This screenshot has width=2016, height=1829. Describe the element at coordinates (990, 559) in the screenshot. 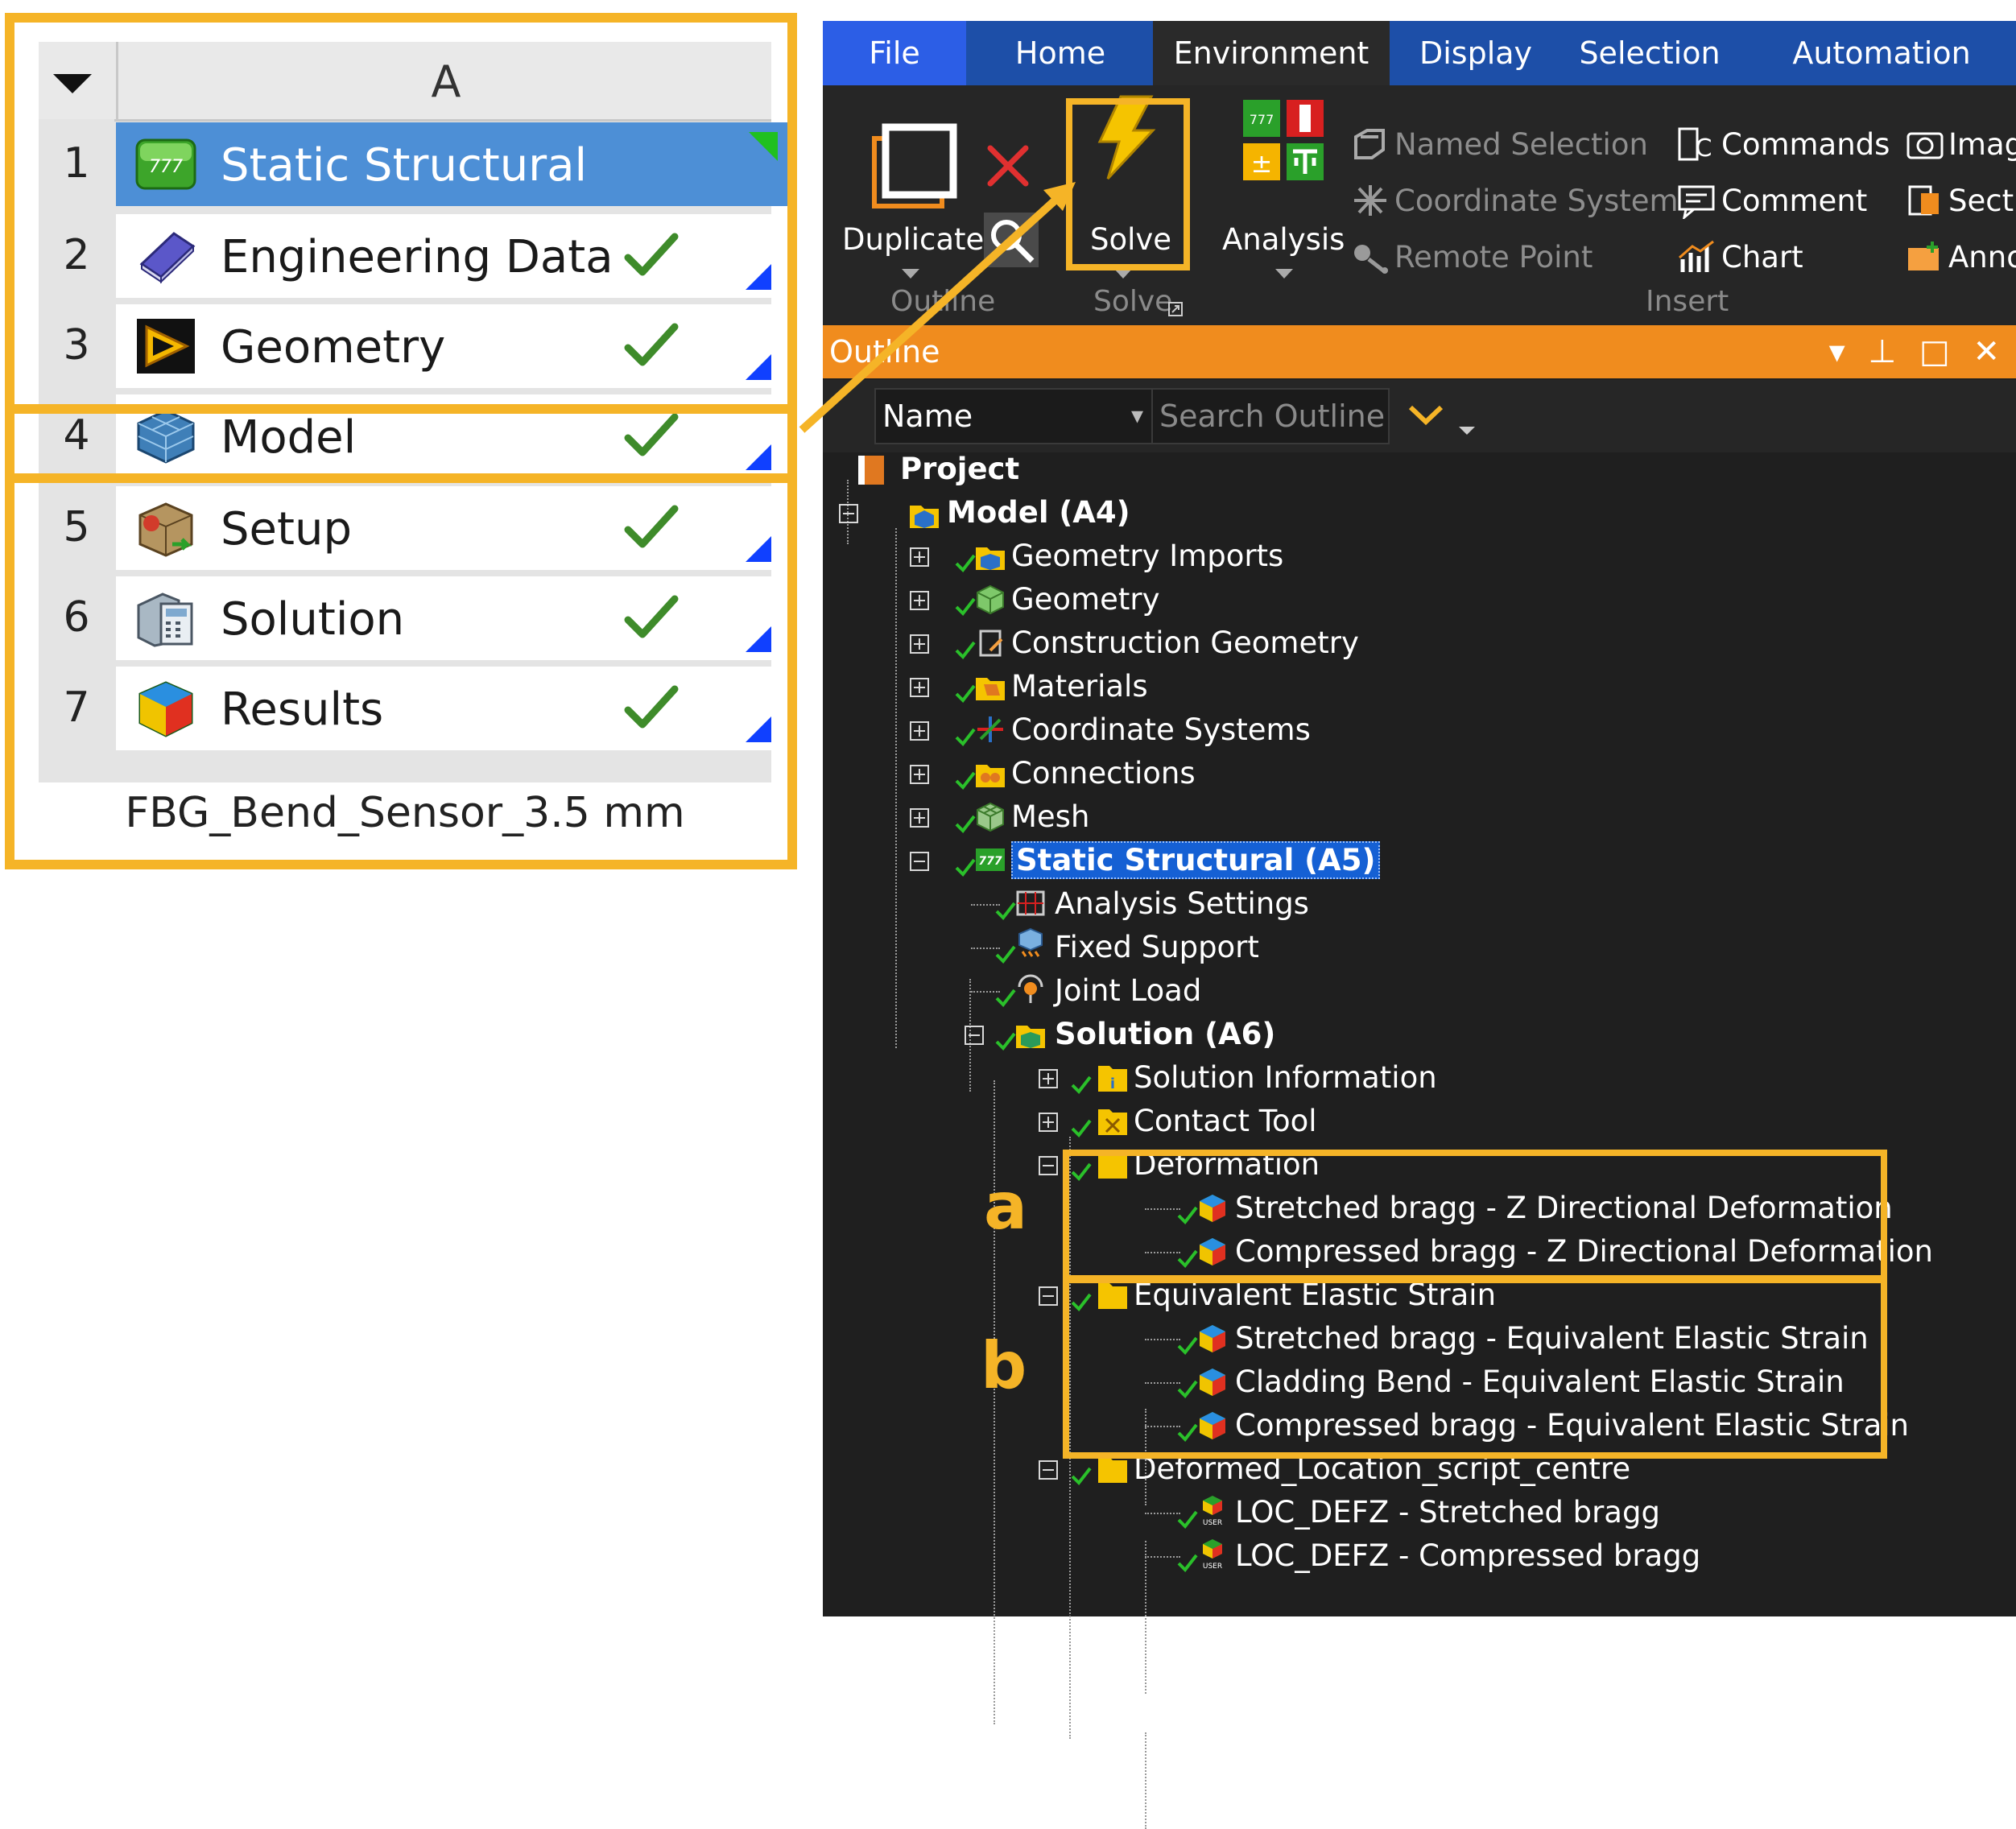

I see `geometry-imports-icon` at that location.